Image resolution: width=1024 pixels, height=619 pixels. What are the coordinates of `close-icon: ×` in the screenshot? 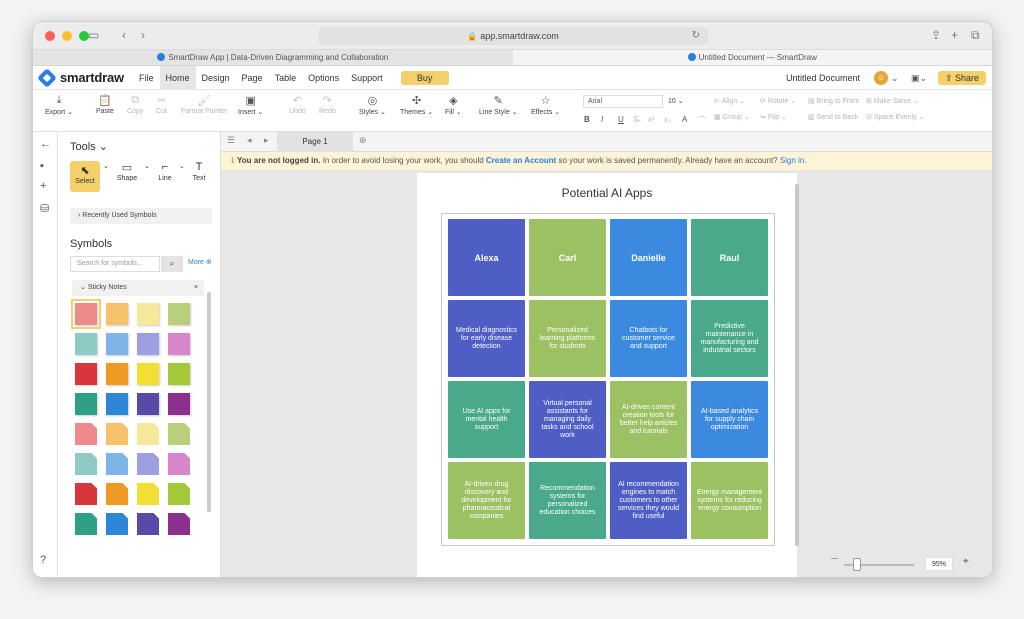 It's located at (196, 288).